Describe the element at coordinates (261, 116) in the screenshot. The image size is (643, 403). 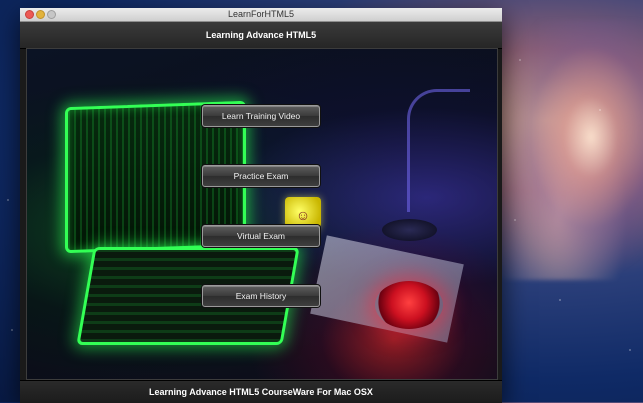
I see `learn-training-video-button: Learn Training Video` at that location.